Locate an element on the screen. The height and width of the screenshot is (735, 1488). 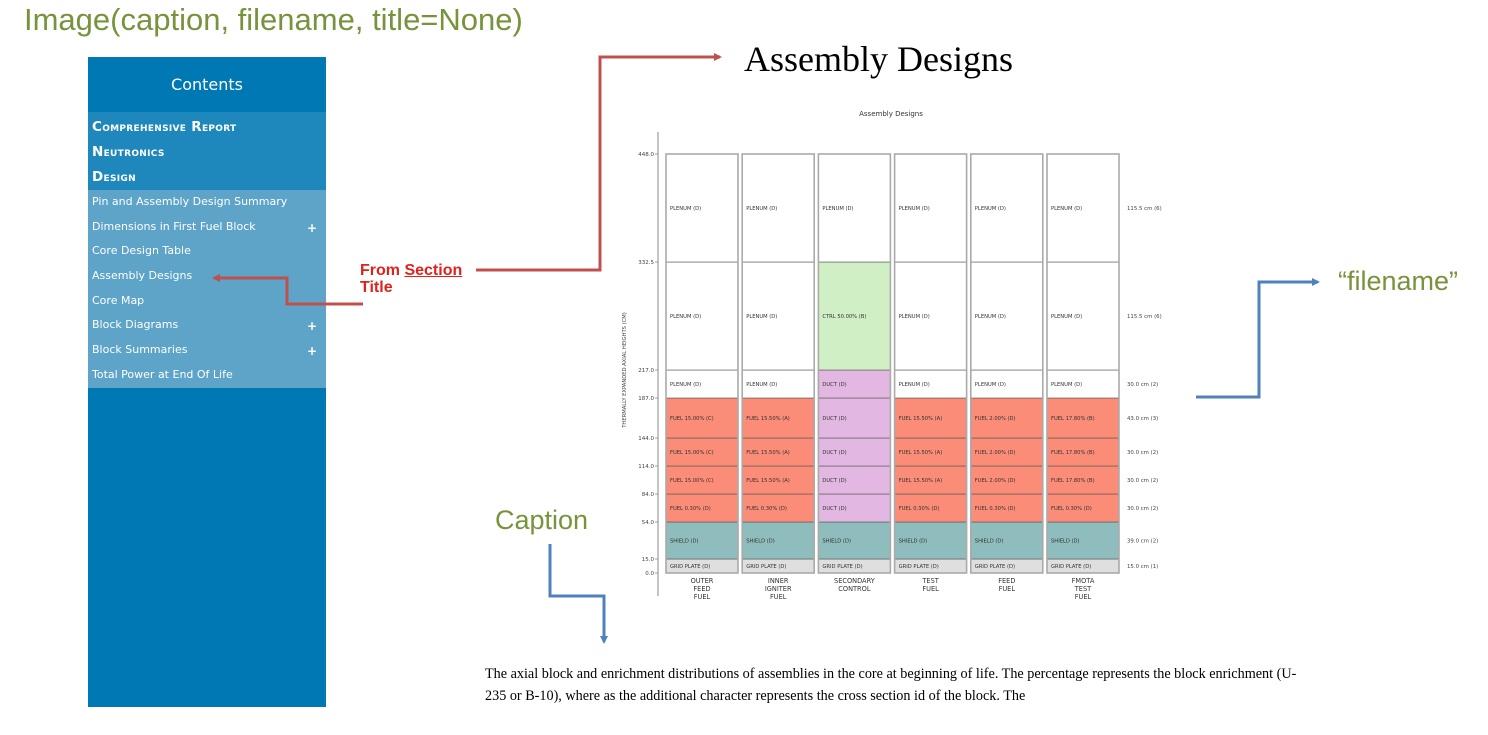
nav-item-block-diagrams: Block Diagrams + is located at coordinates (207, 325).